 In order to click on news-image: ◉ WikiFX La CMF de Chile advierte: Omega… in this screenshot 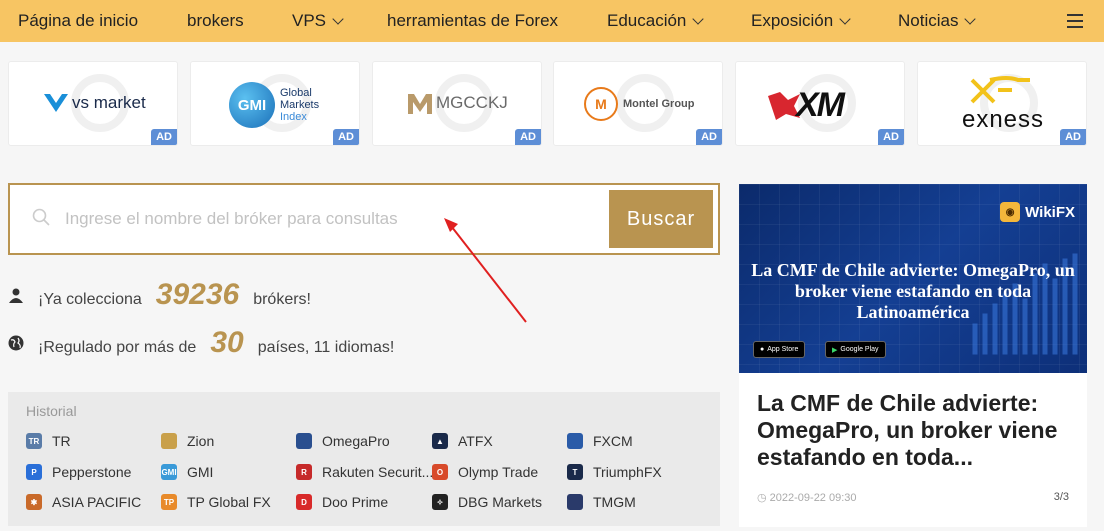, I will do `click(913, 278)`.